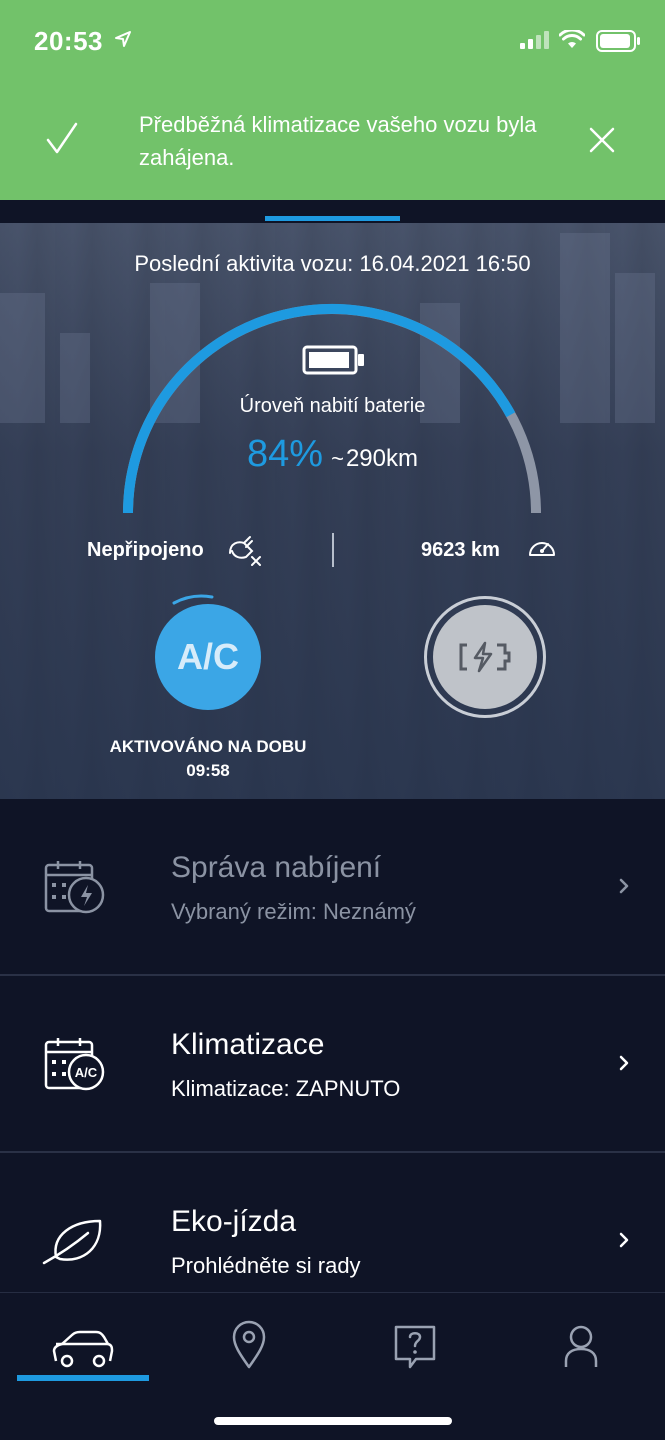 This screenshot has height=1440, width=665. I want to click on nav-item-vehicle, so click(83, 1348).